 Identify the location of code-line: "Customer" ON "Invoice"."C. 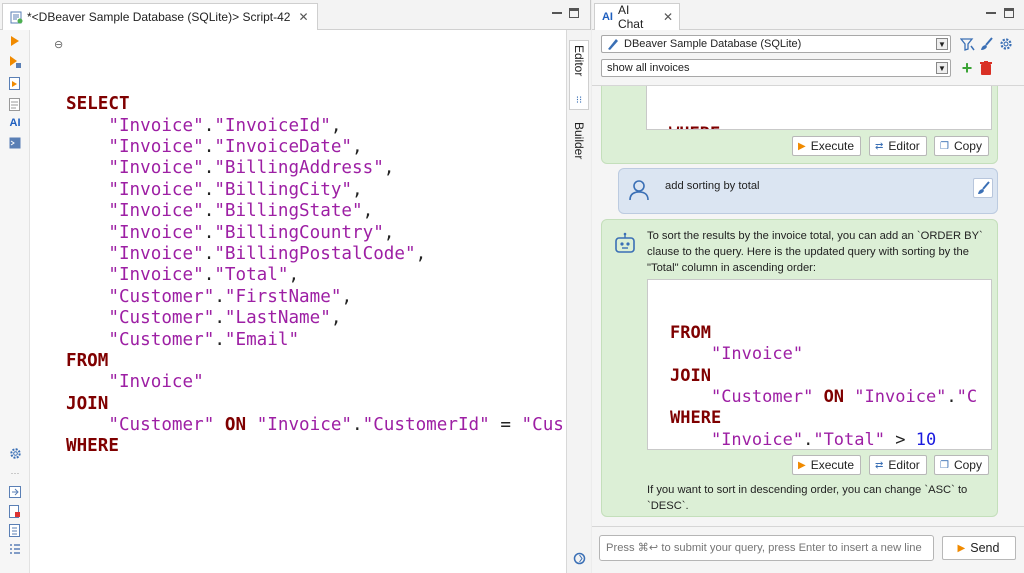
(819, 397).